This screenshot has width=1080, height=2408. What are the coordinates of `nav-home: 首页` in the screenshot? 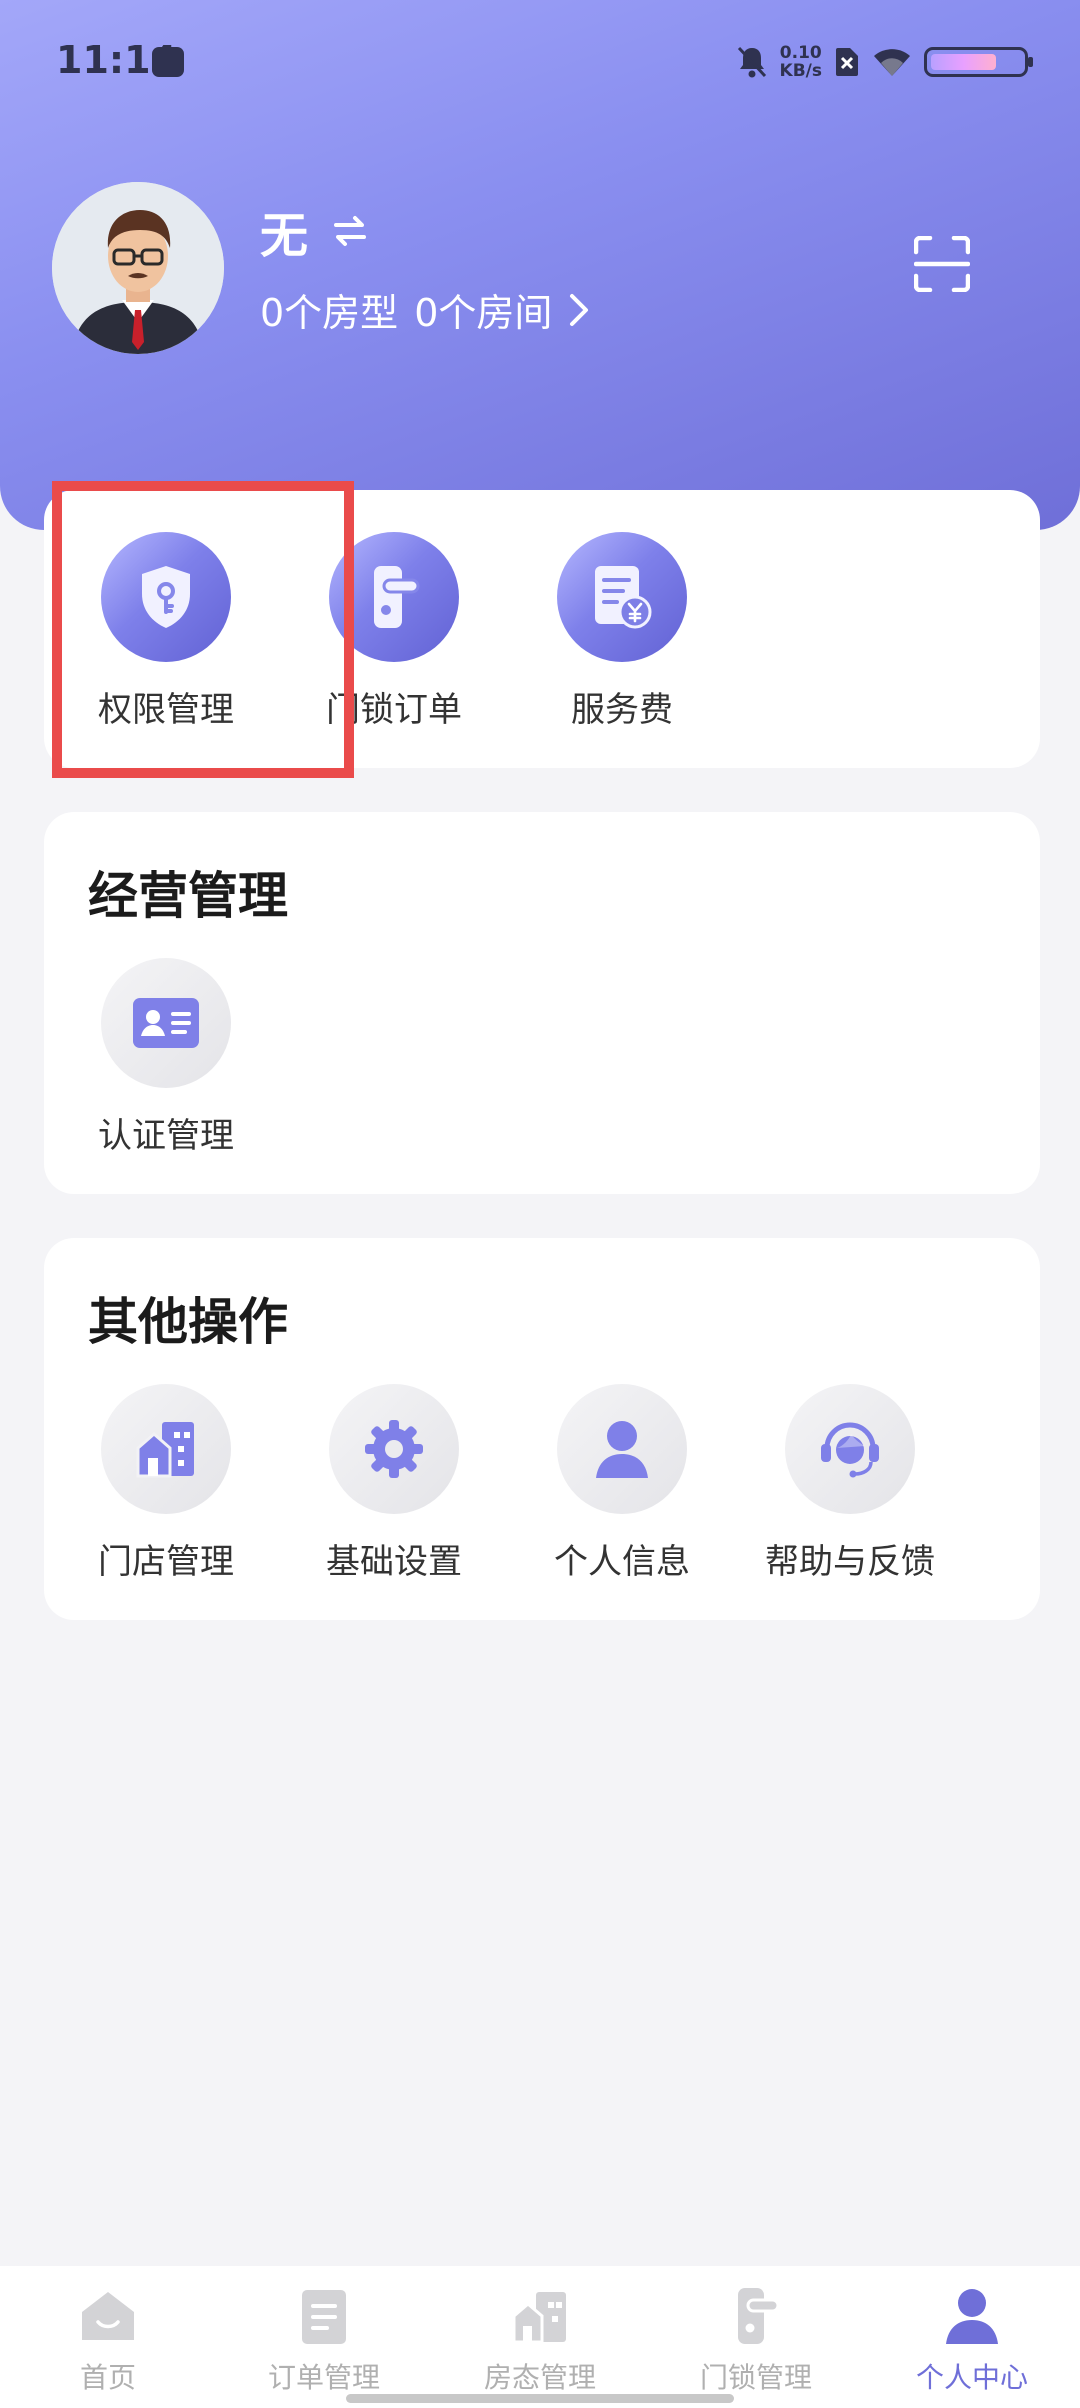 It's located at (108, 2341).